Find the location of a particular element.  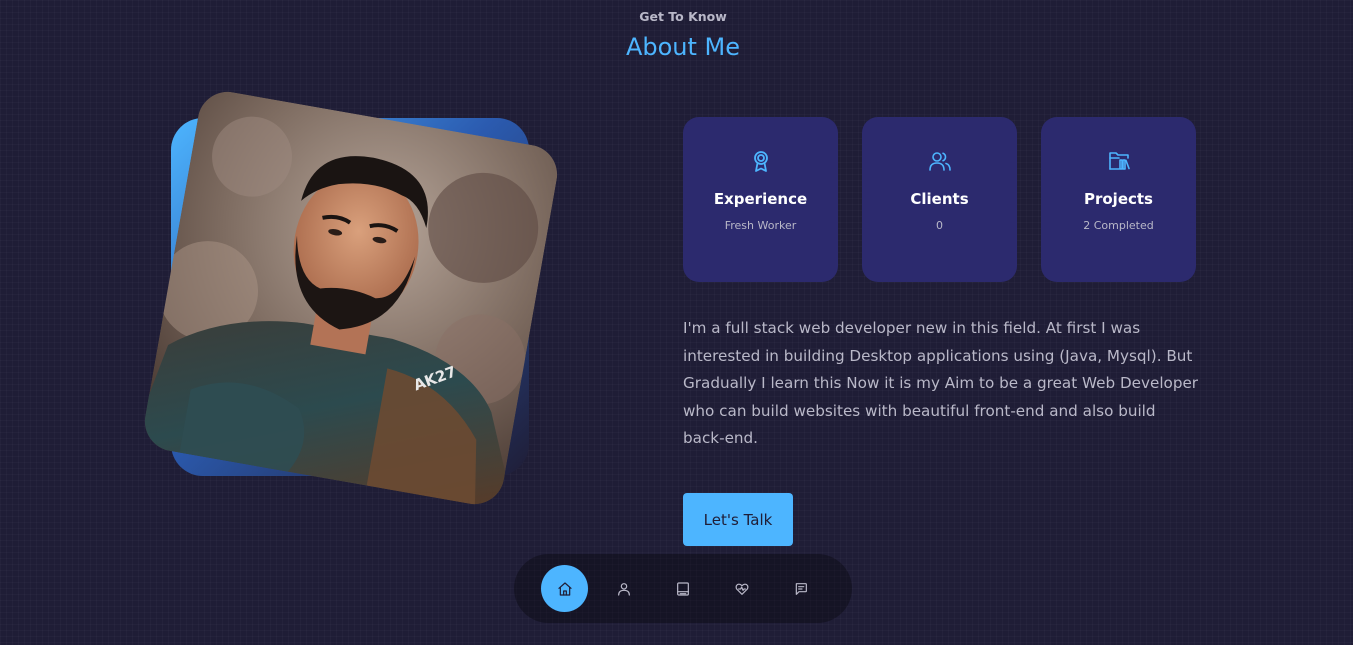

card-title: Clients is located at coordinates (939, 199).